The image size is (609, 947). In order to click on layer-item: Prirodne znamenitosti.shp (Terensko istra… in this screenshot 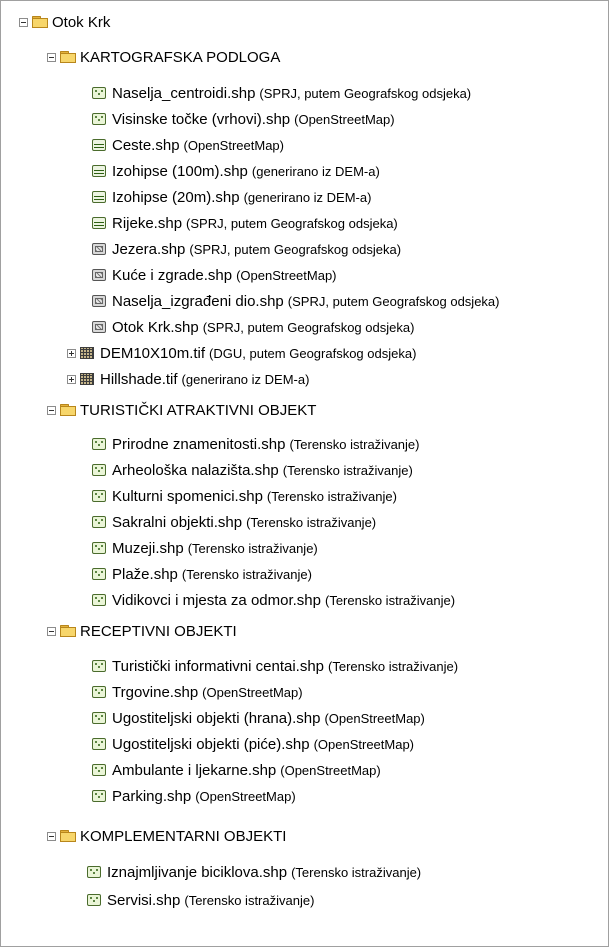, I will do `click(255, 444)`.